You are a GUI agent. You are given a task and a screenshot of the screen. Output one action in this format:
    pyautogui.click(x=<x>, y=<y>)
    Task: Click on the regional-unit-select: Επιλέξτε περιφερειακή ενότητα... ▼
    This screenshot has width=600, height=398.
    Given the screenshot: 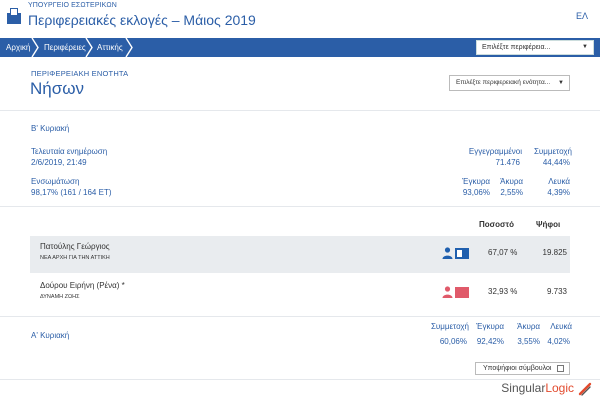 What is the action you would take?
    pyautogui.click(x=509, y=83)
    